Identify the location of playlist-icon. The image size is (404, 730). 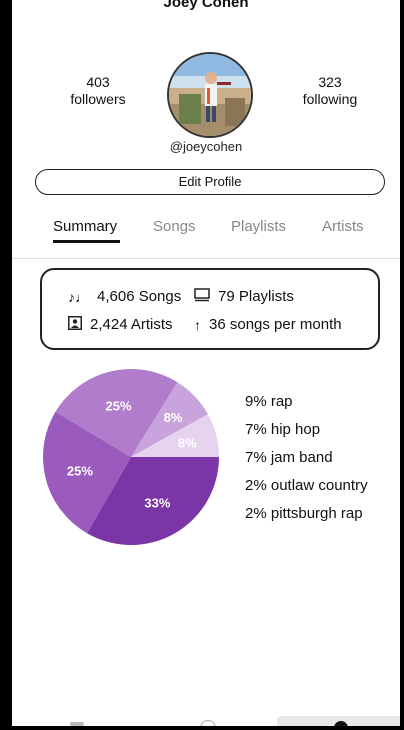
(202, 296).